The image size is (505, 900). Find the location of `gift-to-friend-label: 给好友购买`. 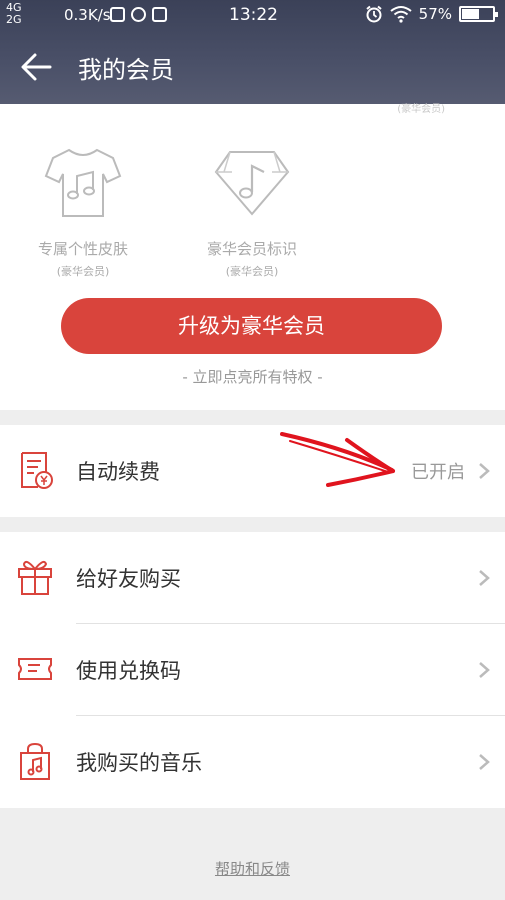

gift-to-friend-label: 给好友购买 is located at coordinates (128, 579).